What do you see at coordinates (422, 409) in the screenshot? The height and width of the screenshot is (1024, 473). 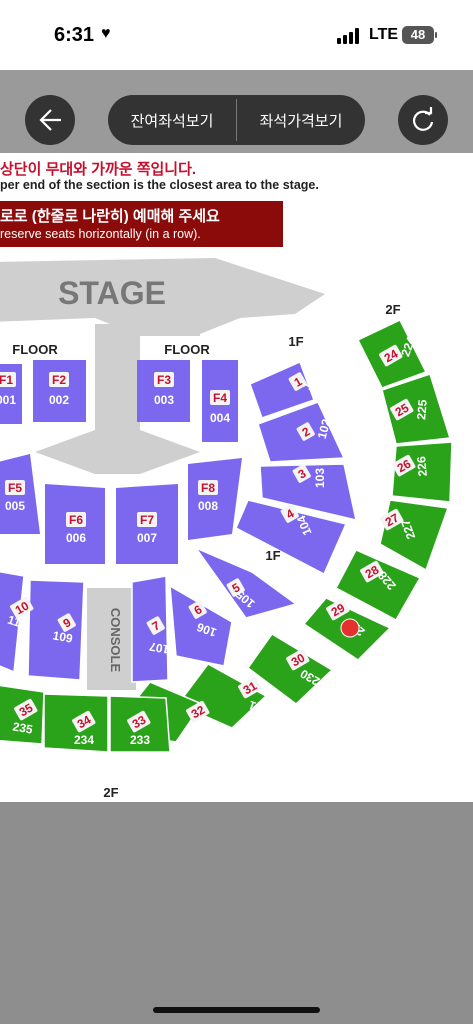 I see `section-225-number: 225` at bounding box center [422, 409].